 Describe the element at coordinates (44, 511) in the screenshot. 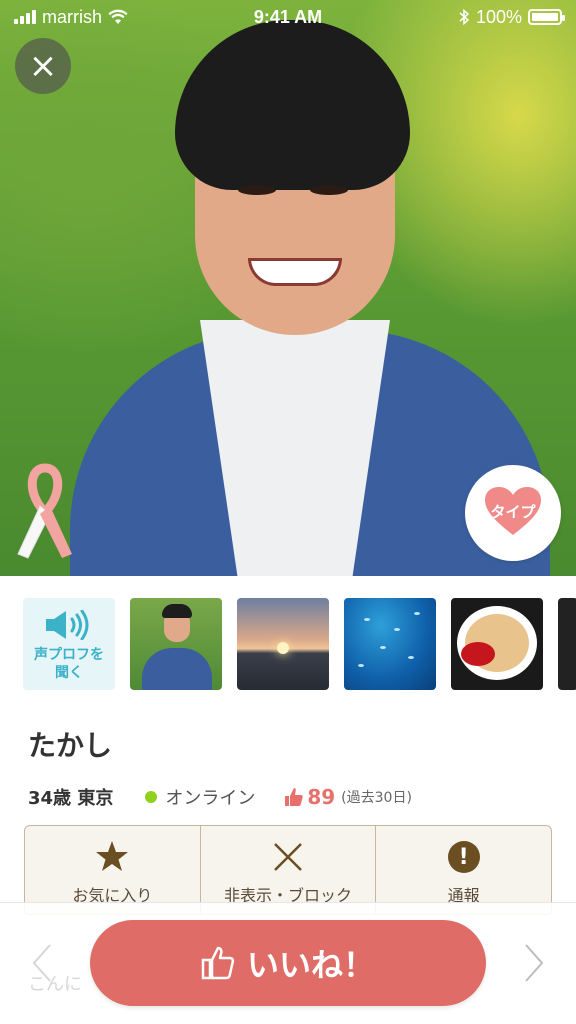

I see `ribbon-icon` at that location.